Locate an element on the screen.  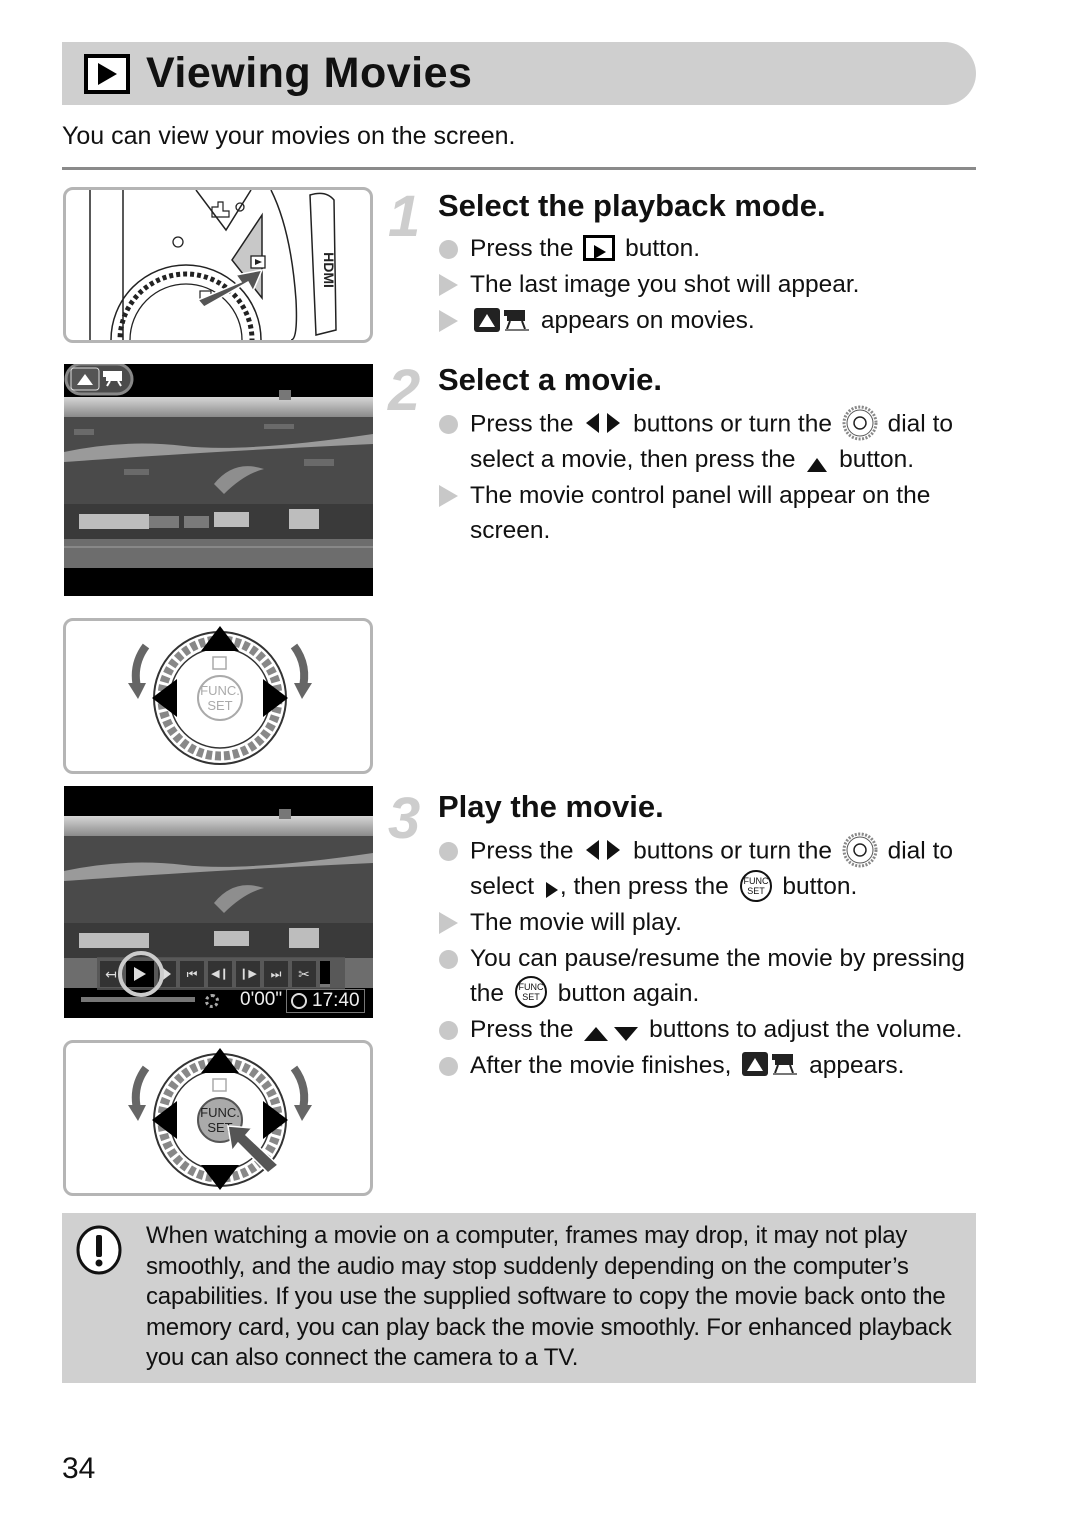
playback-button-icon is located at coordinates (599, 247).